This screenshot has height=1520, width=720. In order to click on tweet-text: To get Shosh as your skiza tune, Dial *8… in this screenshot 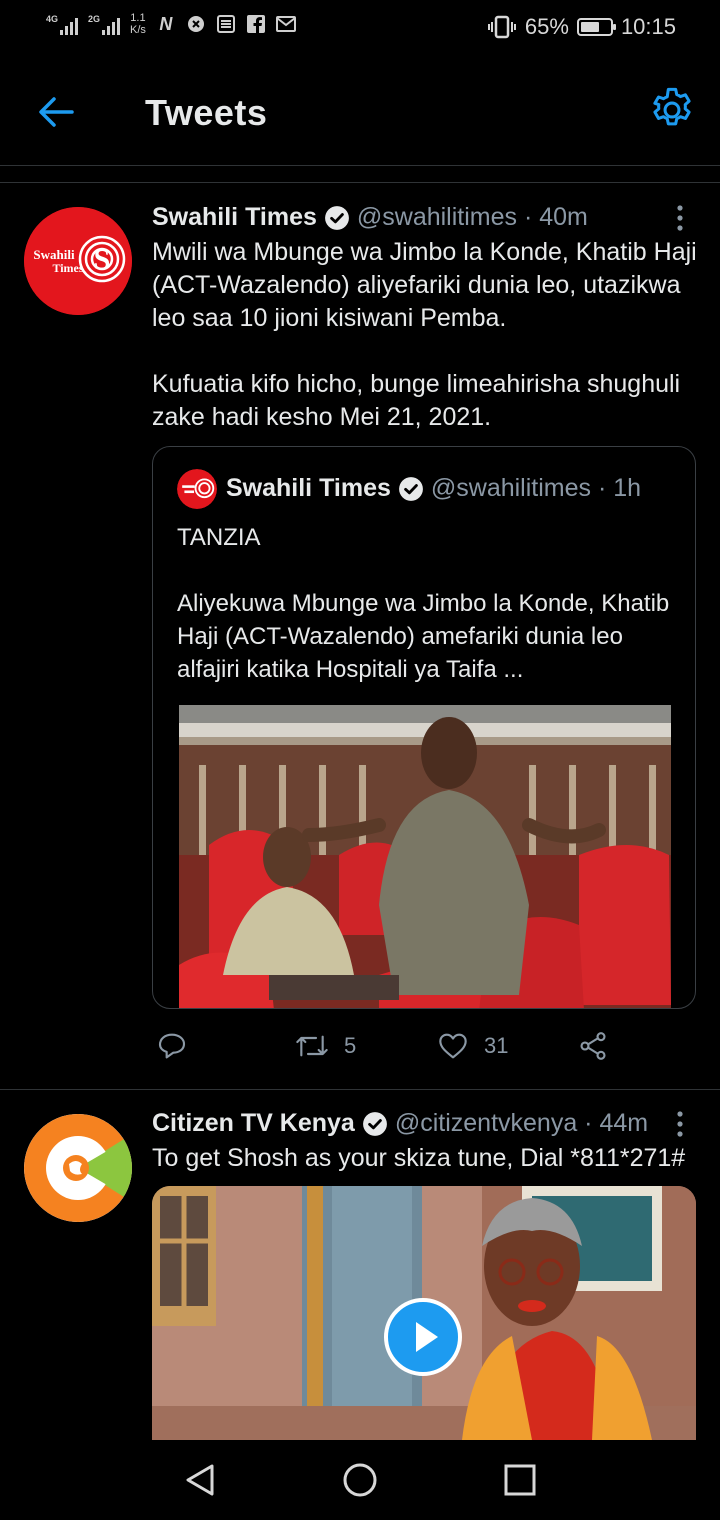, I will do `click(419, 1158)`.